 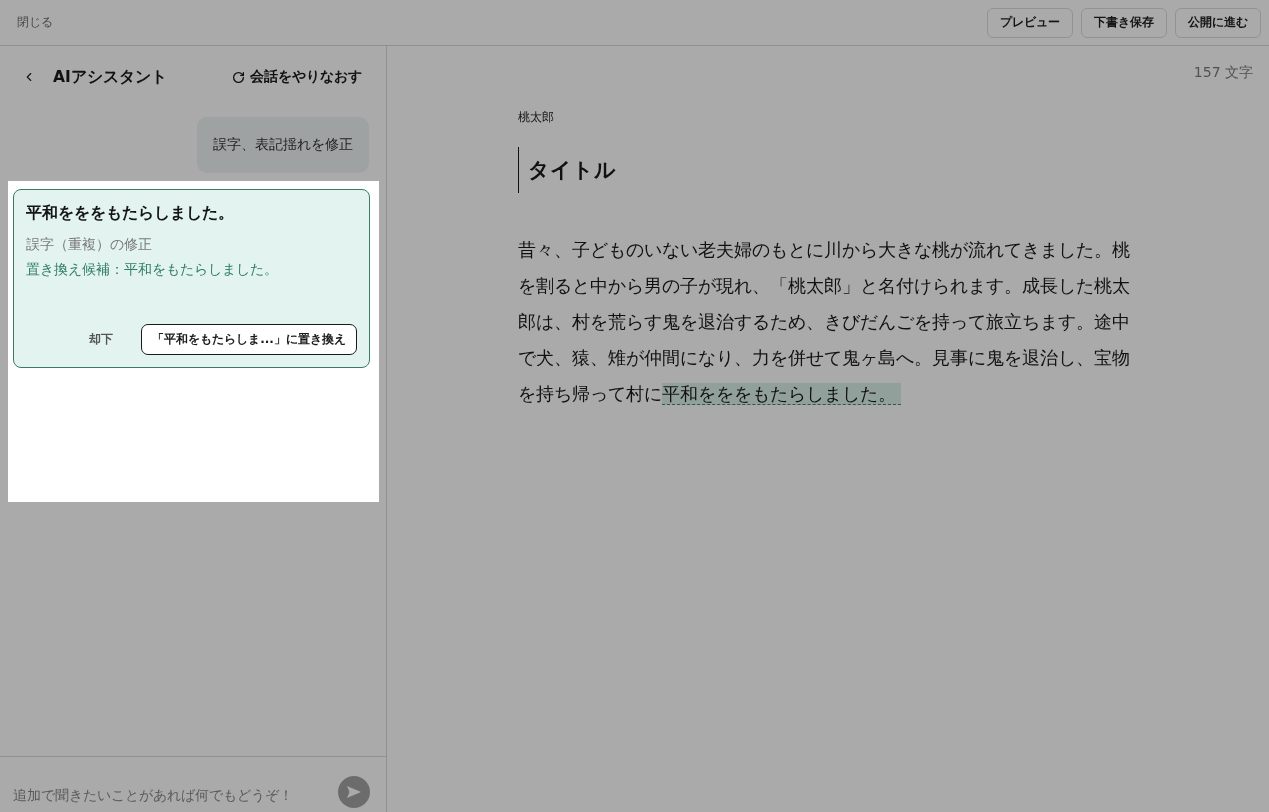 What do you see at coordinates (536, 117) in the screenshot?
I see `document-label: 桃太郎` at bounding box center [536, 117].